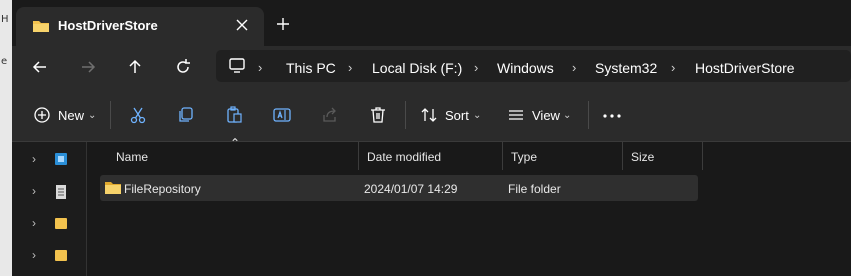  Describe the element at coordinates (417, 68) in the screenshot. I see `breadcrumb-local-disk: Local Disk (F:)` at that location.